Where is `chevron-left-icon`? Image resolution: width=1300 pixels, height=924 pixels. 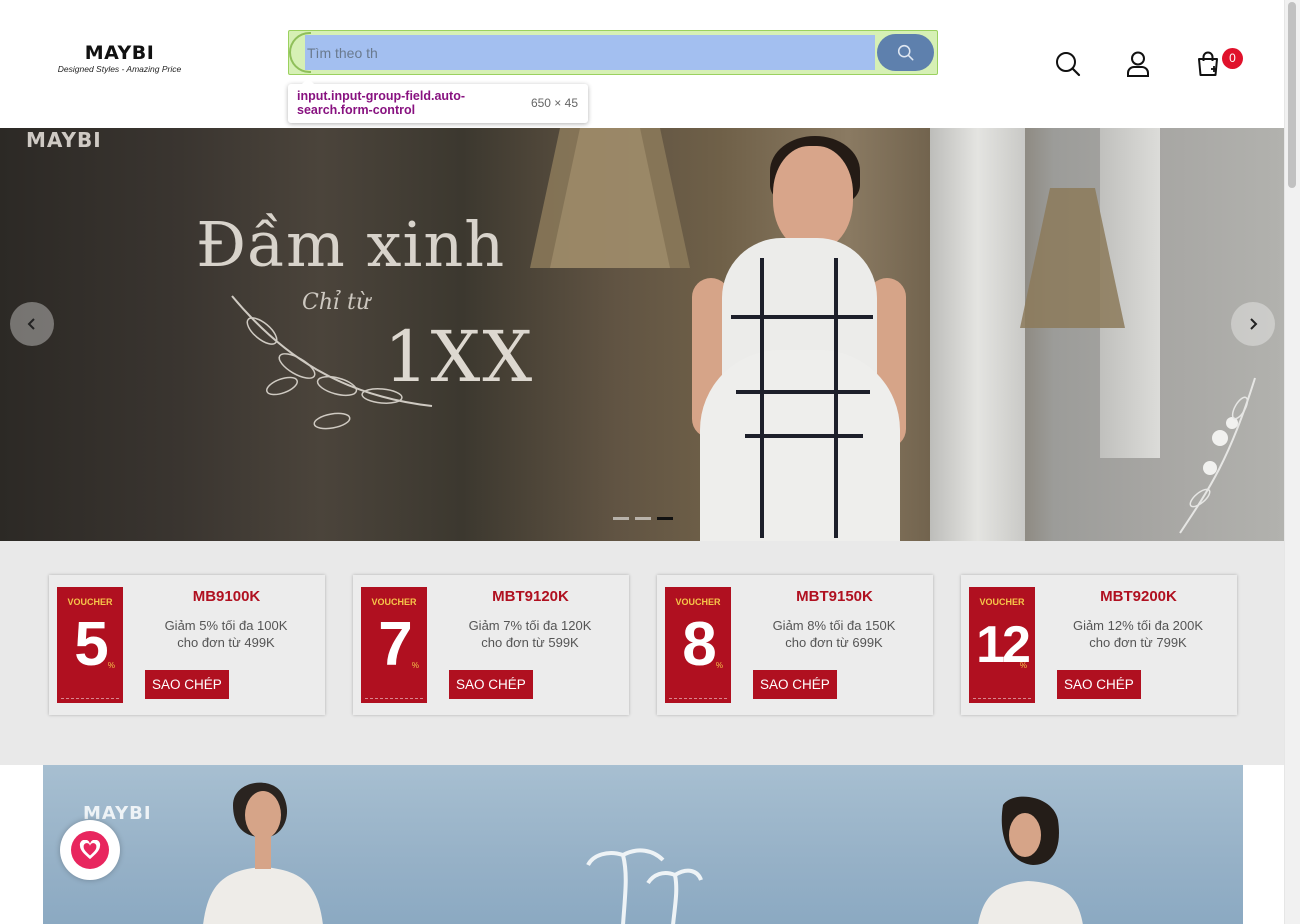 chevron-left-icon is located at coordinates (31, 324).